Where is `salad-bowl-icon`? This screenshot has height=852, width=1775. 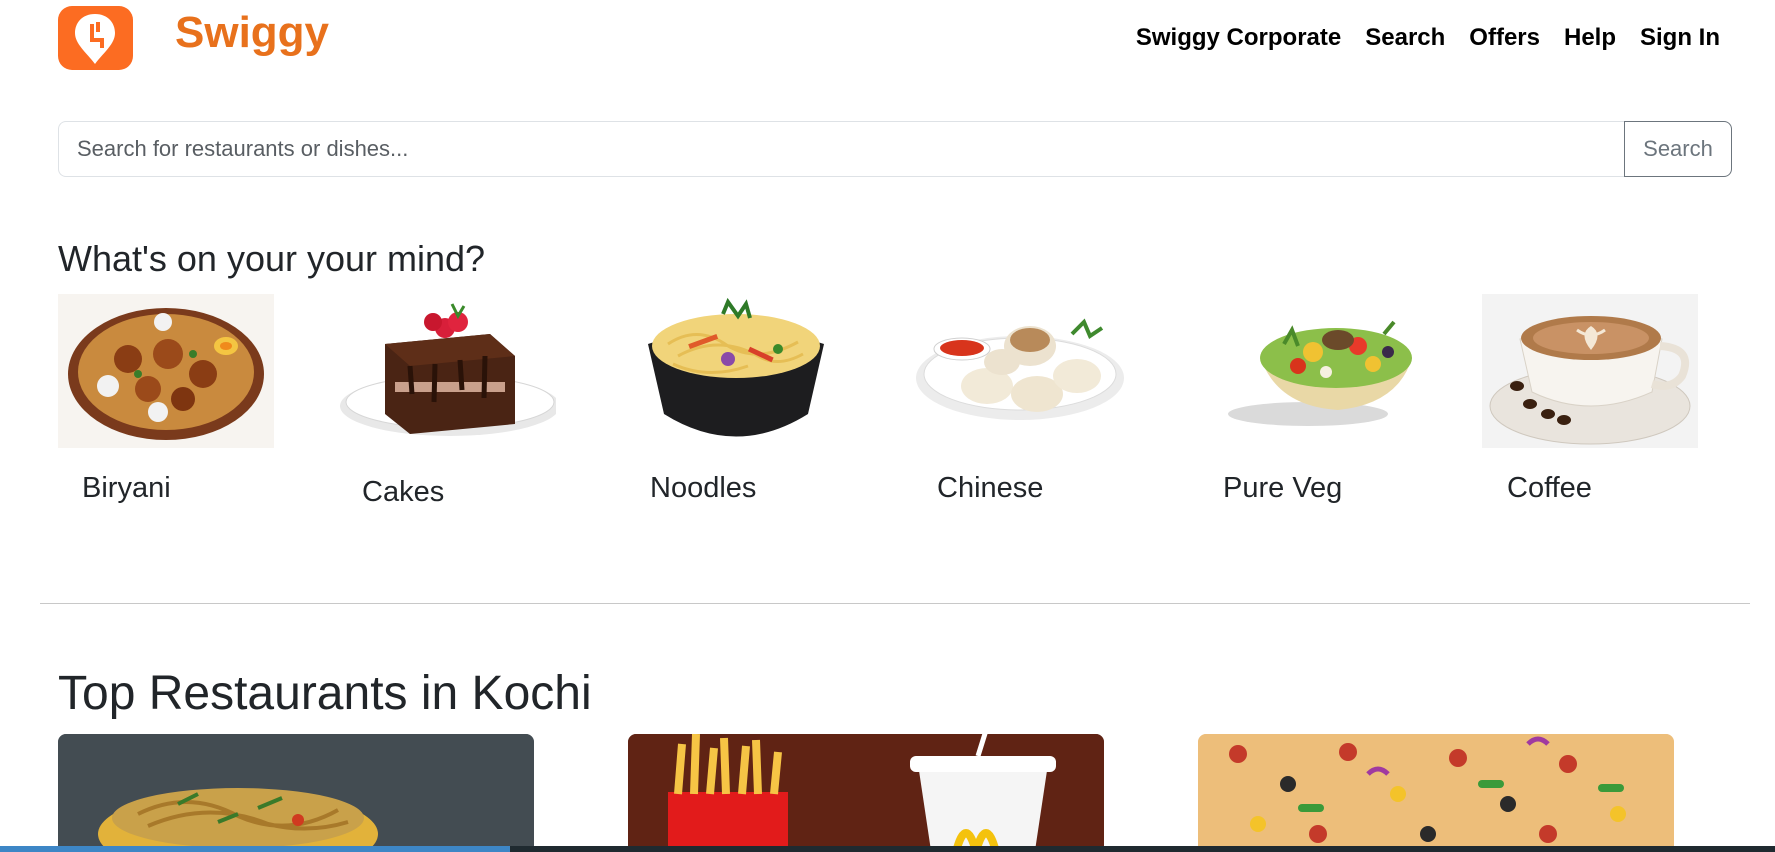
salad-bowl-icon is located at coordinates (1320, 373).